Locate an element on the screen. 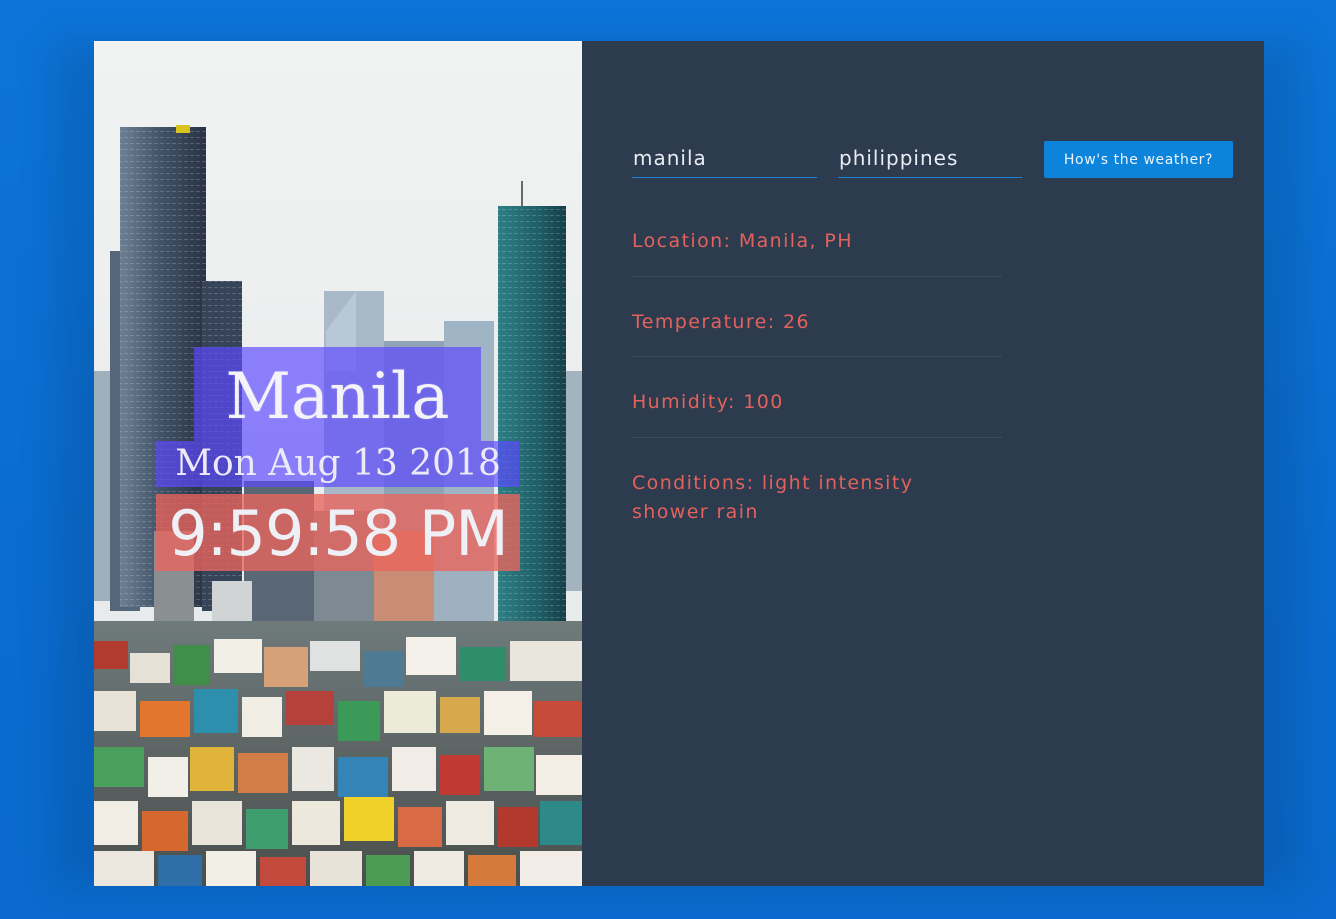  country-field is located at coordinates (930, 159).